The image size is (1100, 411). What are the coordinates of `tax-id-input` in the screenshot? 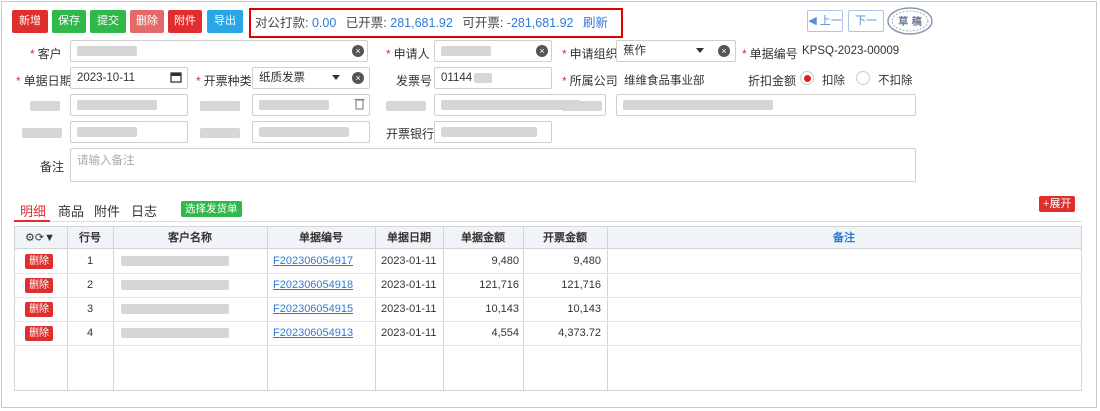 It's located at (129, 105).